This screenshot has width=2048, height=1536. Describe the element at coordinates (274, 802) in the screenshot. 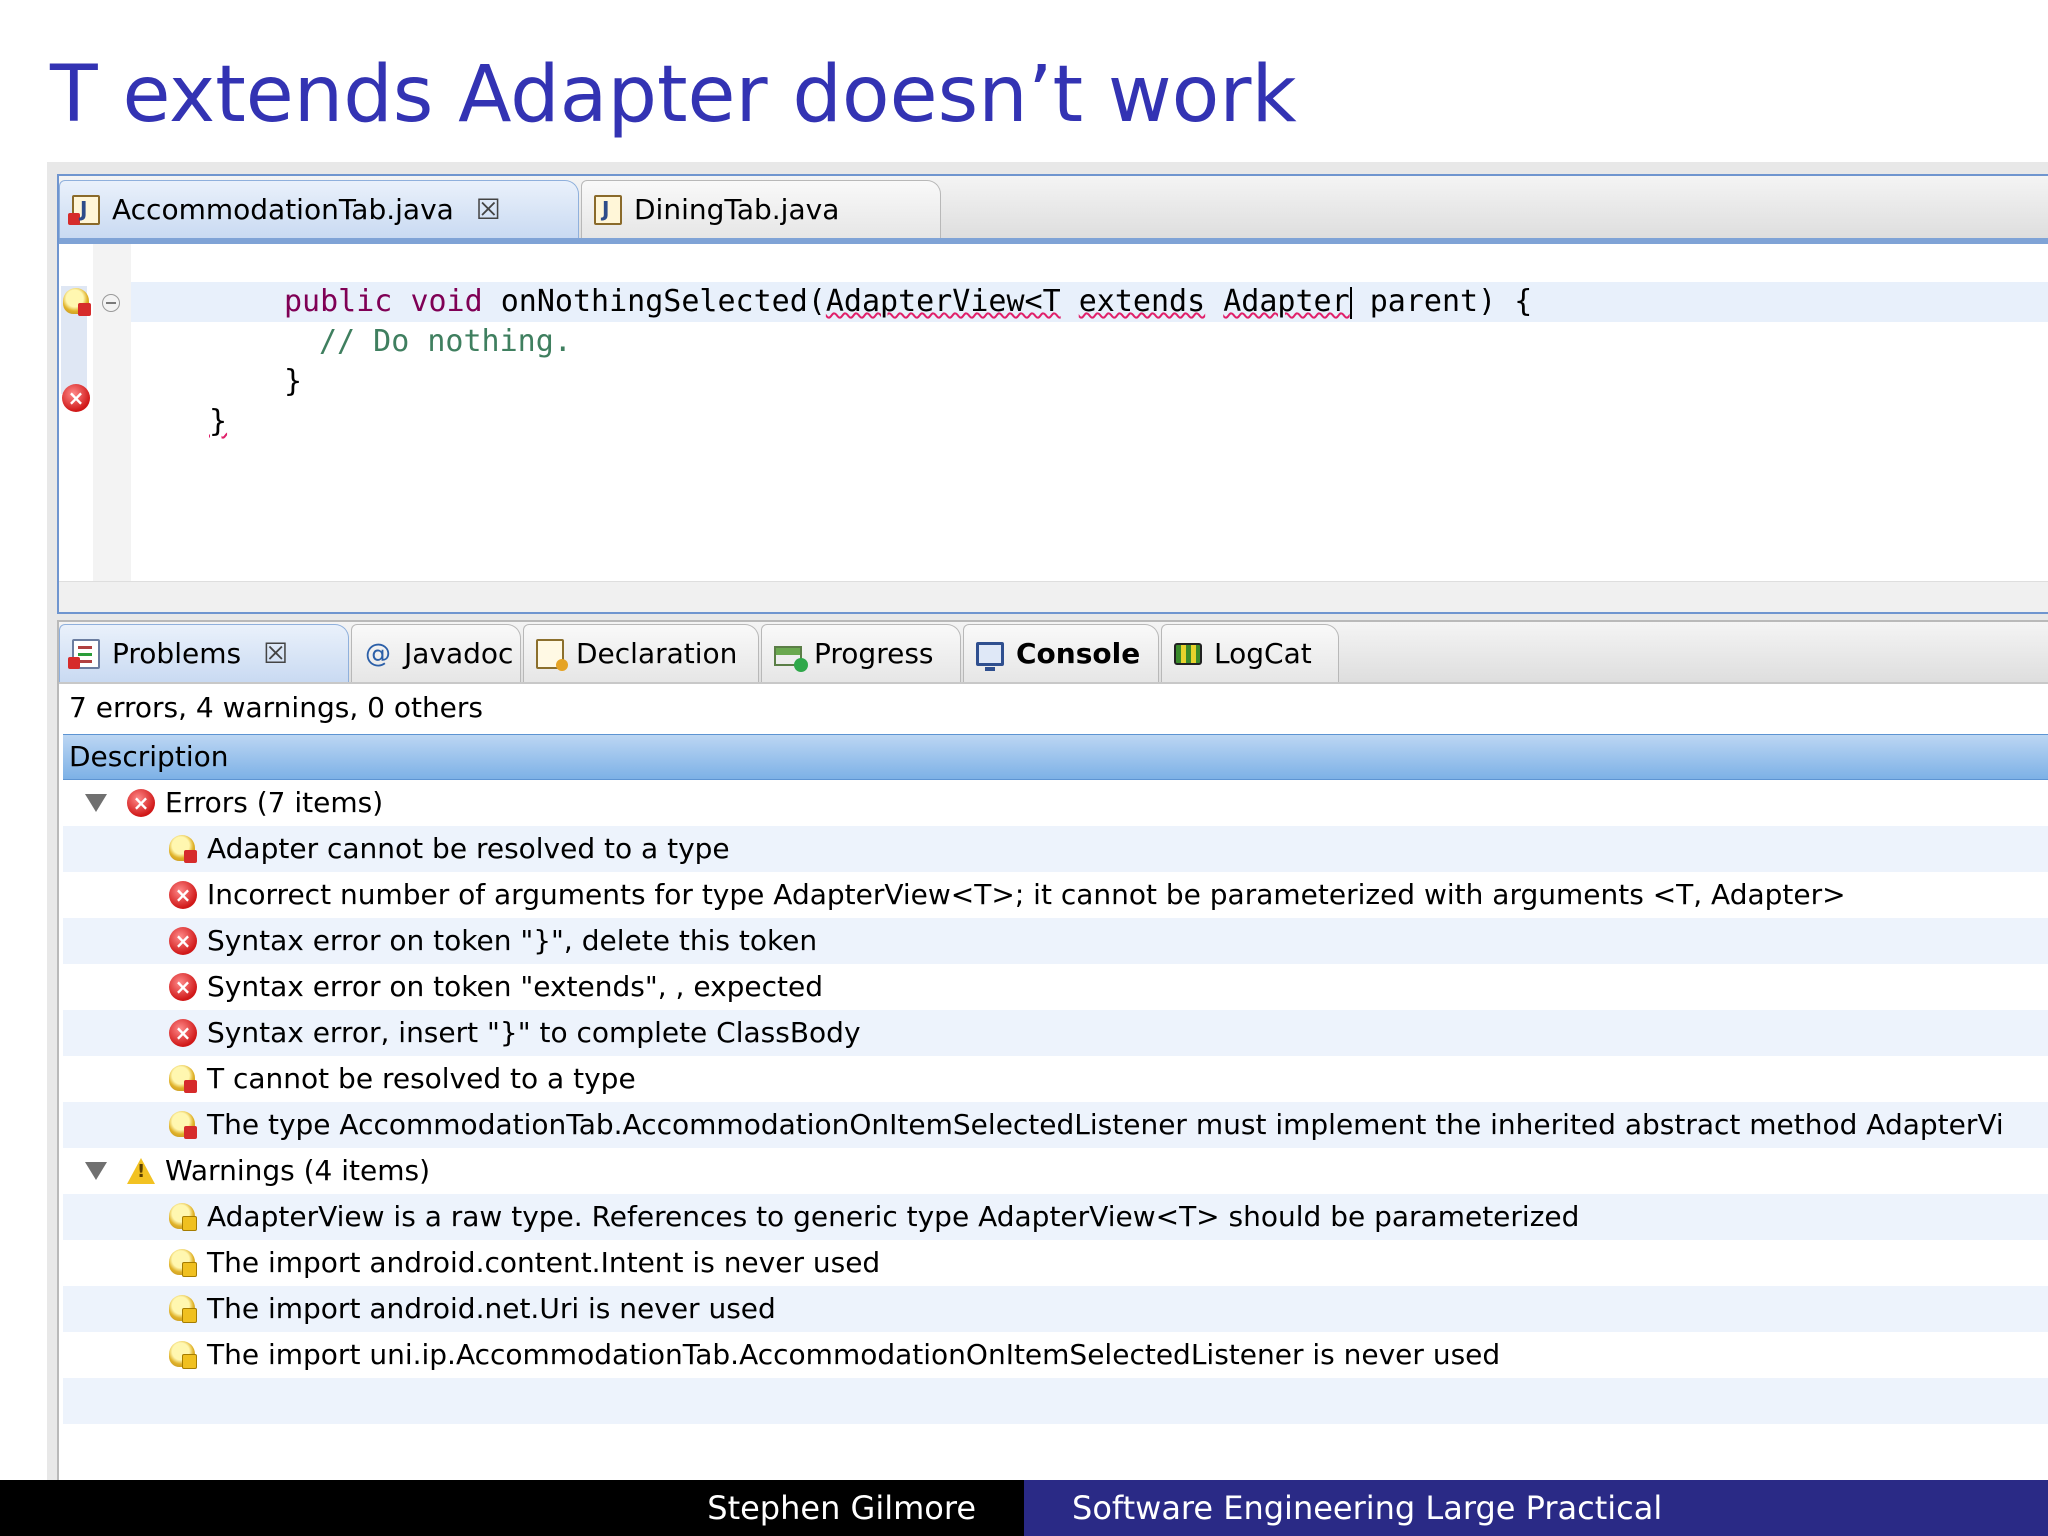

I see `group-label: Errors (7 items)` at that location.